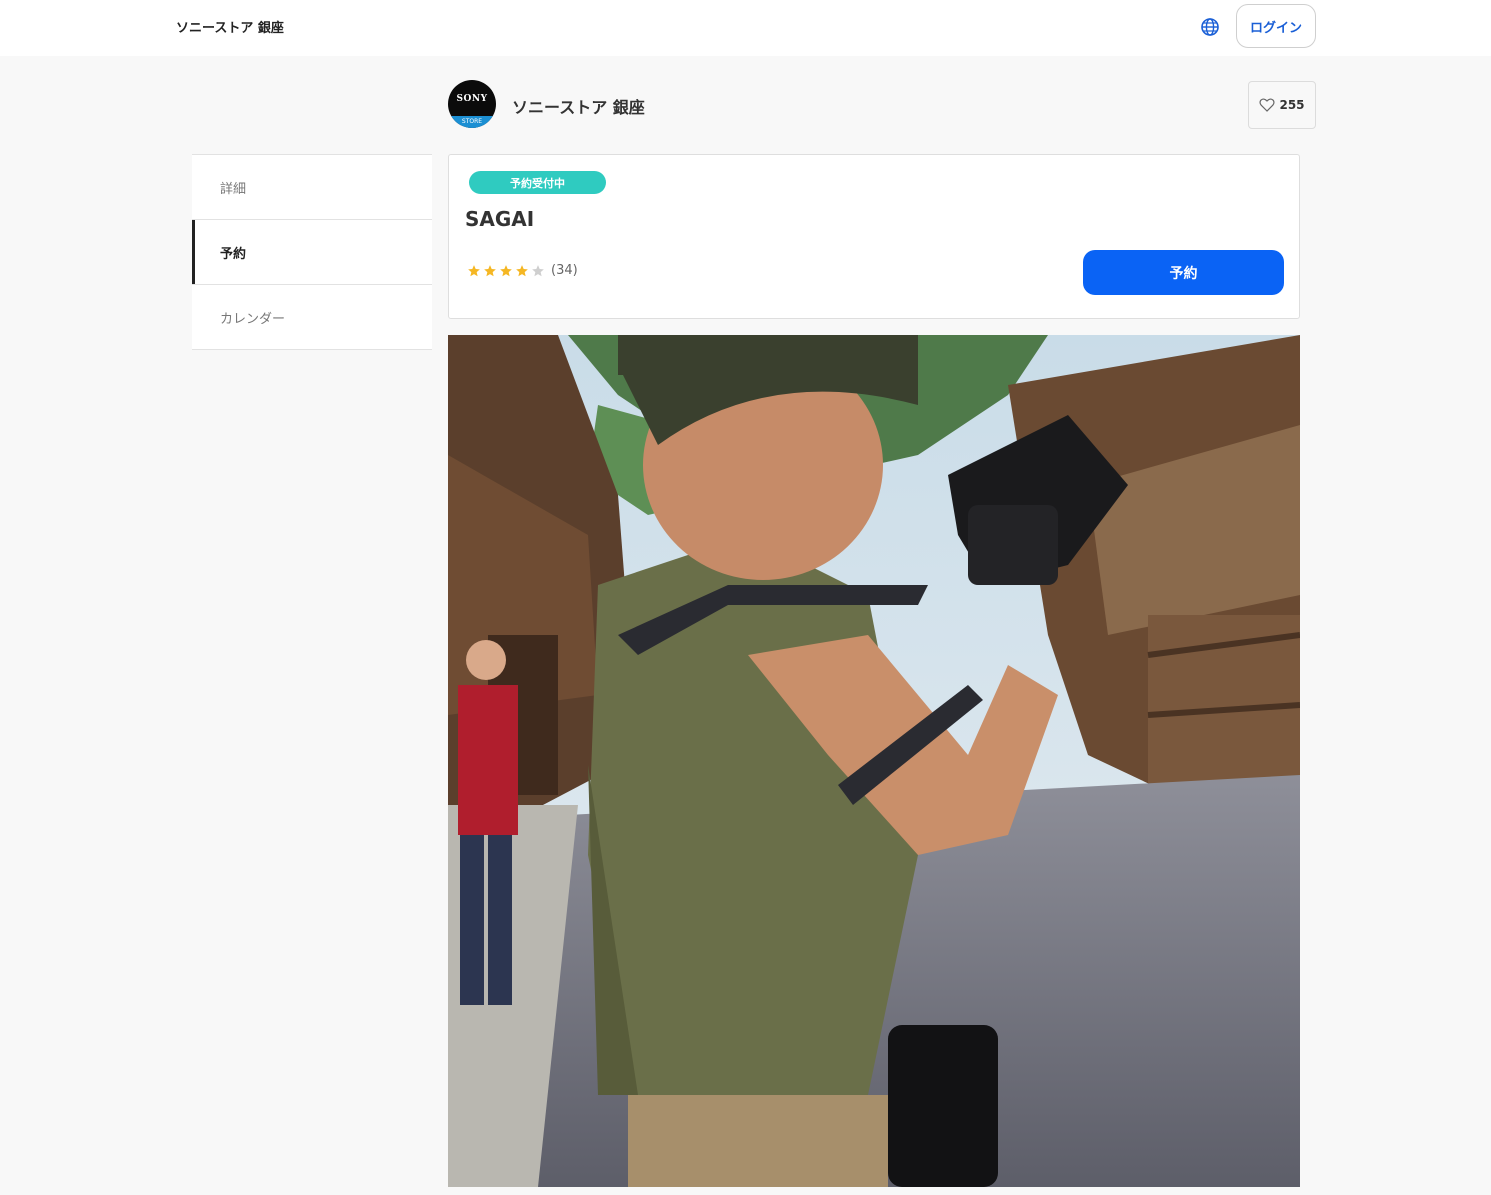  What do you see at coordinates (874, 236) in the screenshot?
I see `service-card: 予約受付中 SAGAI (34) 予約` at bounding box center [874, 236].